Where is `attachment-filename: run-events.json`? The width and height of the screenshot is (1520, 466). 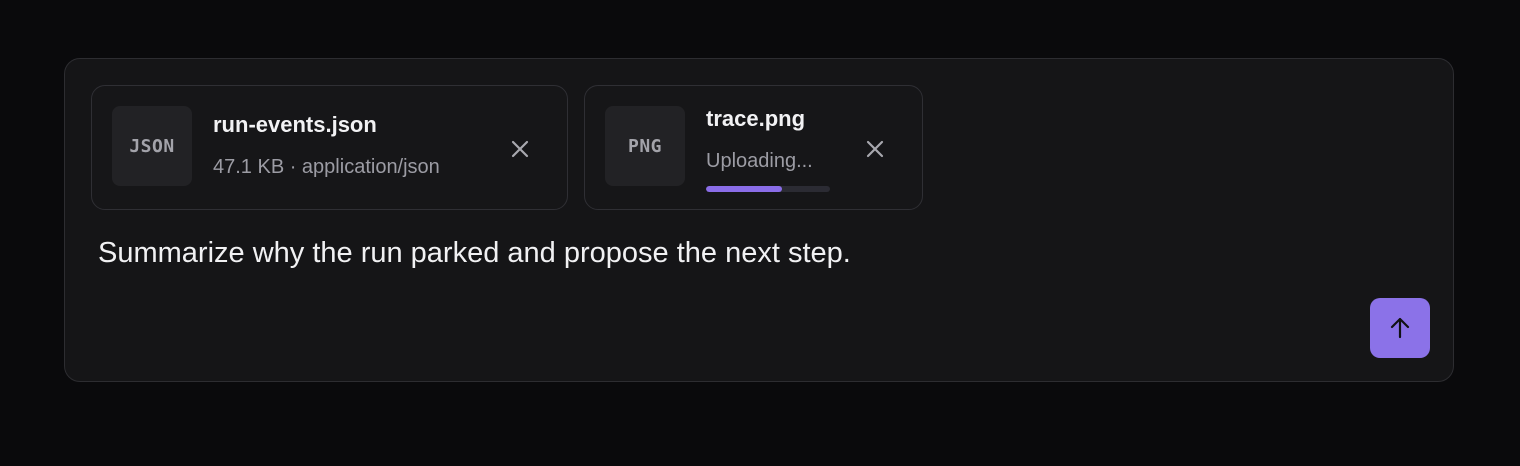
attachment-filename: run-events.json is located at coordinates (295, 124).